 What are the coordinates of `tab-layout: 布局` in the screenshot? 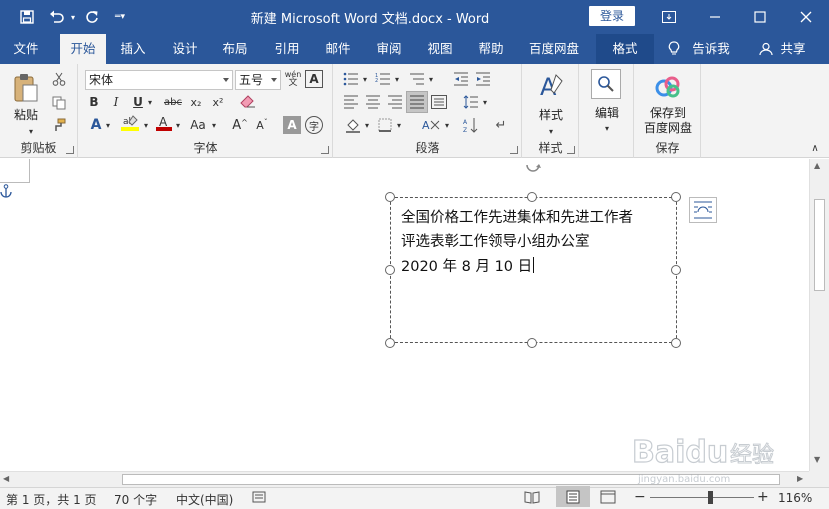 It's located at (235, 49).